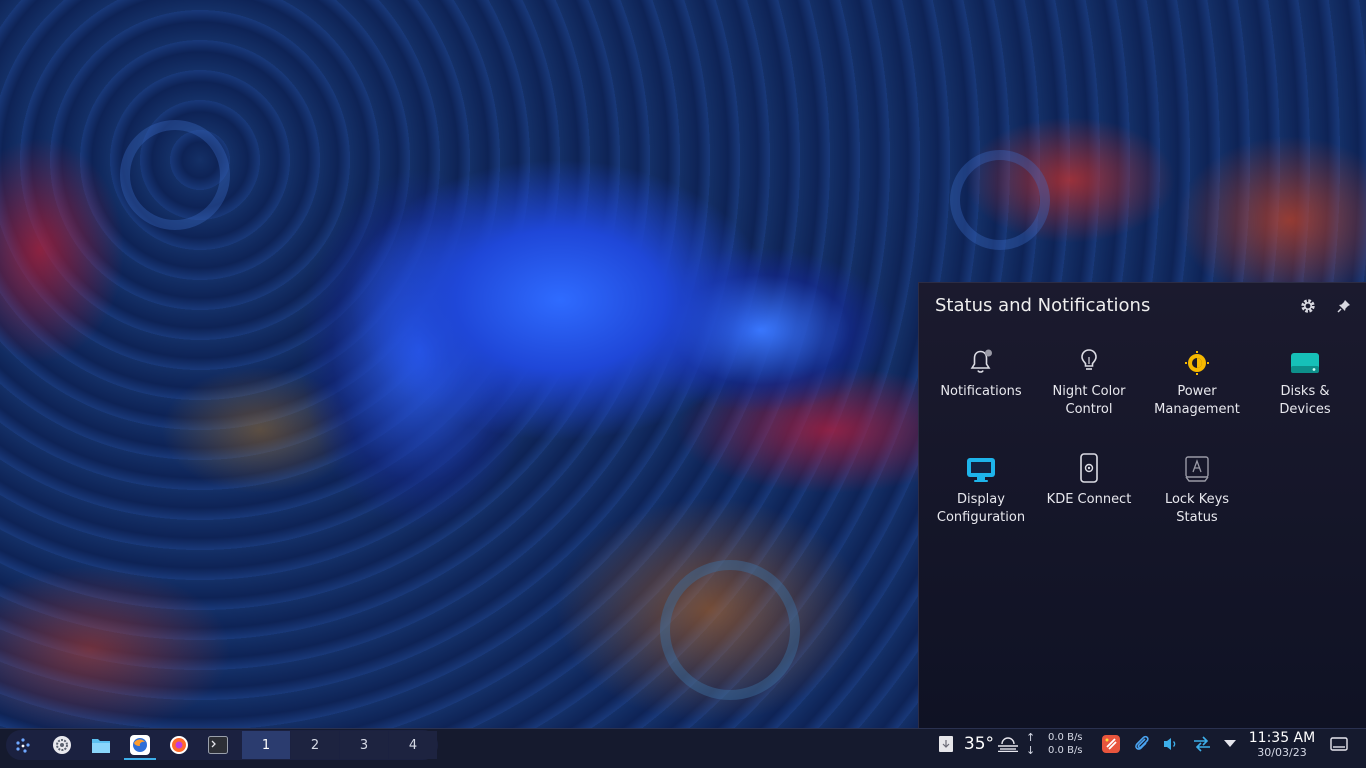 Image resolution: width=1366 pixels, height=768 pixels. I want to click on virtual-desktop-4: 4, so click(413, 745).